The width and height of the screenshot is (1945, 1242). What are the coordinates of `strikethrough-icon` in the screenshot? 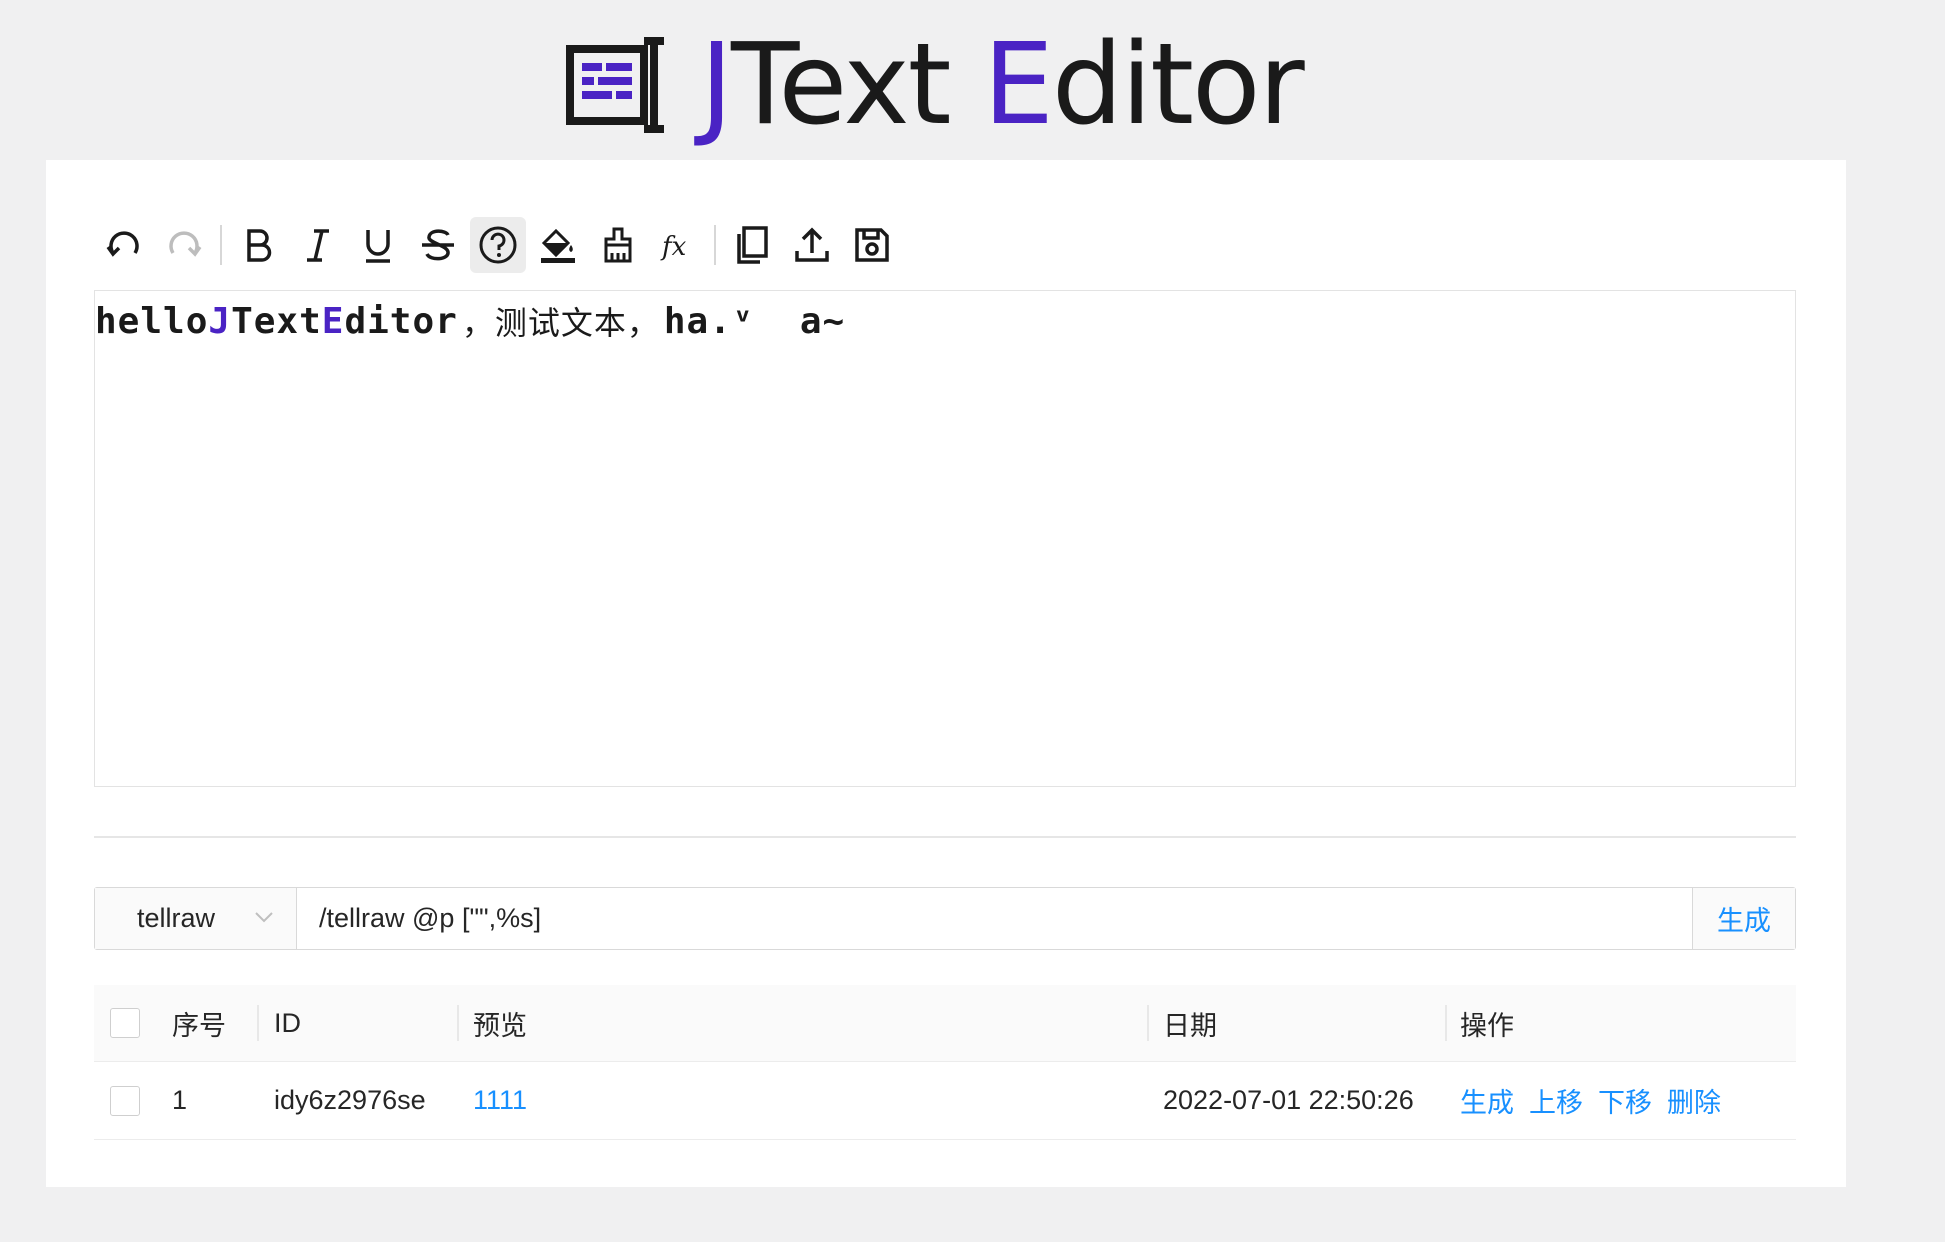 It's located at (438, 245).